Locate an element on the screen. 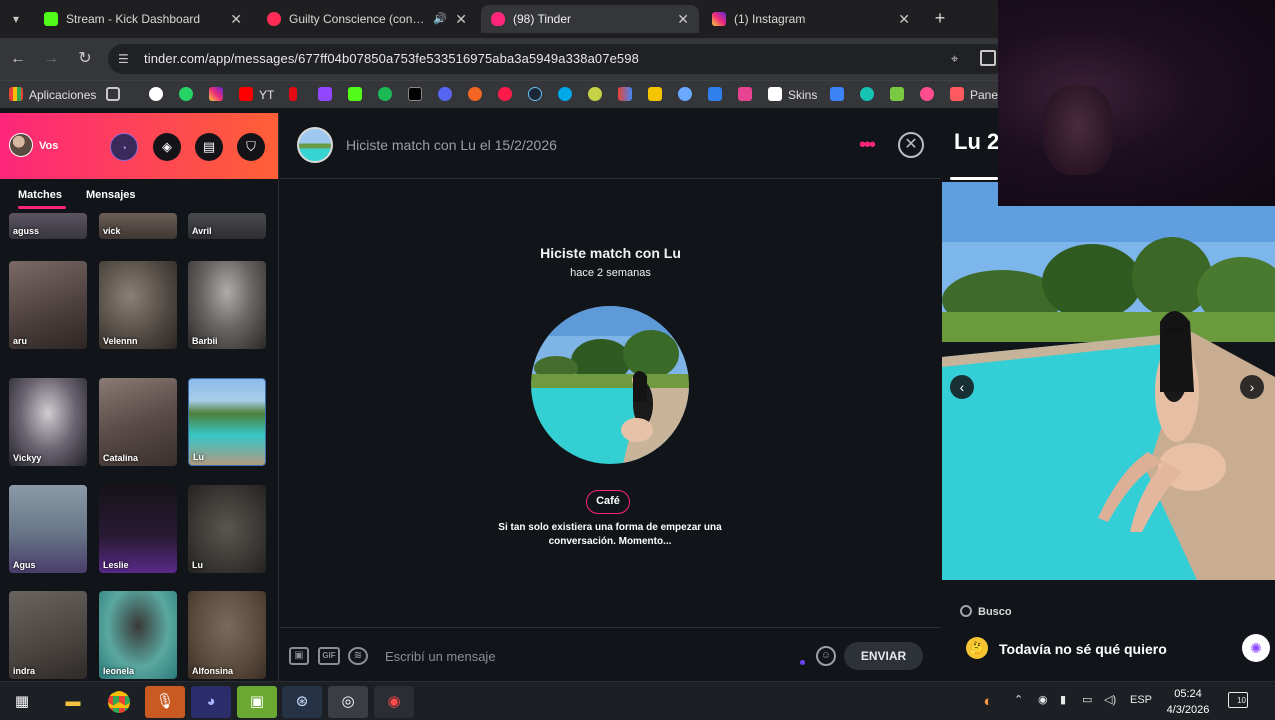 Image resolution: width=1275 pixels, height=720 pixels. bookmark-apps: Aplicaciones is located at coordinates (62, 95).